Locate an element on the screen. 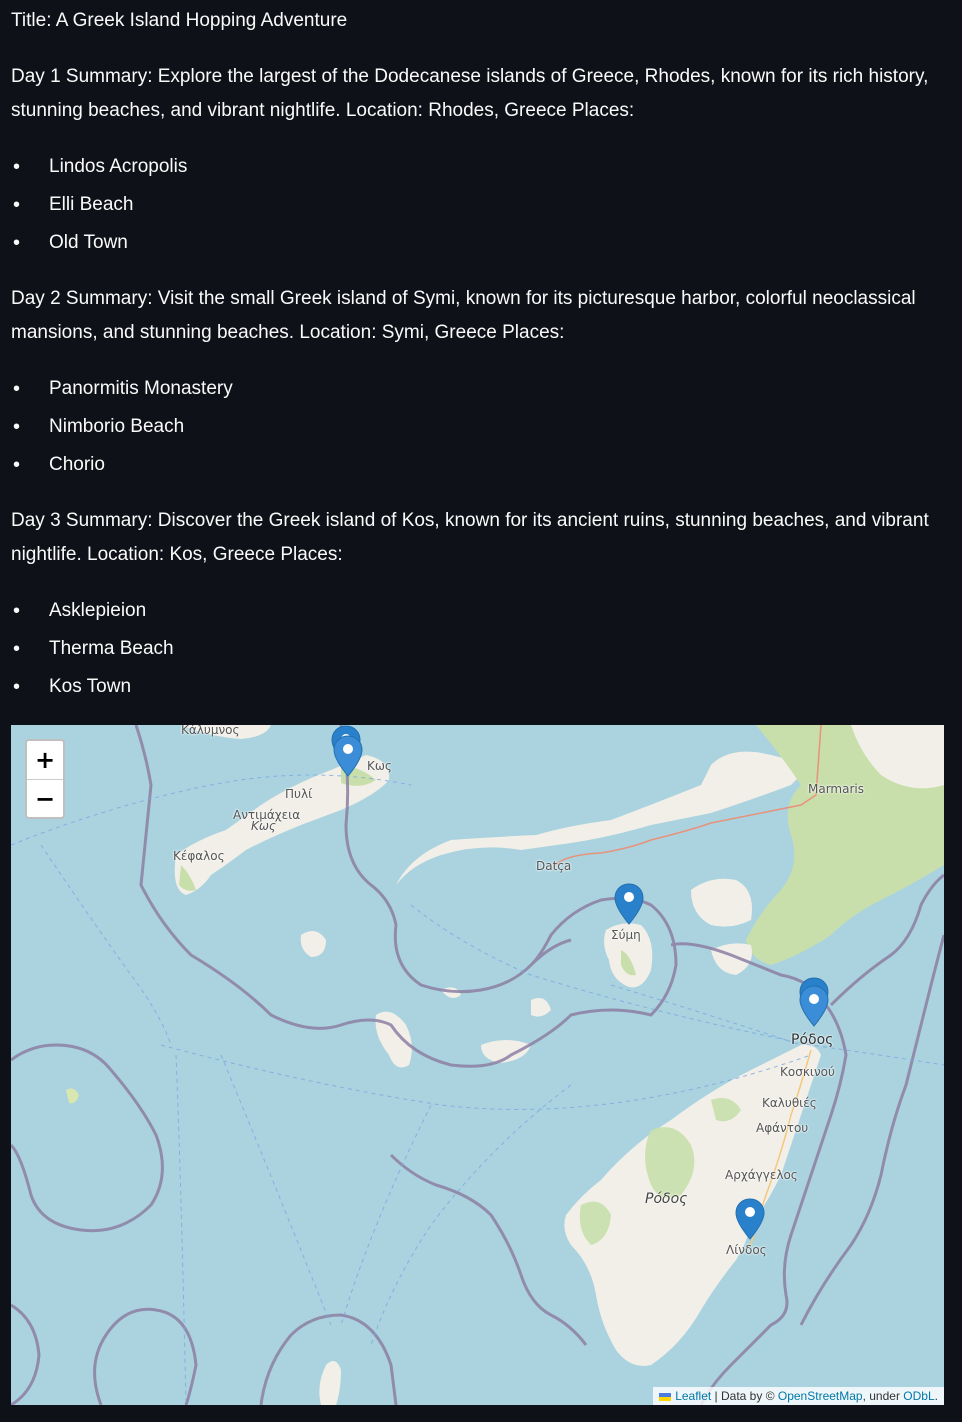  datca-peninsula is located at coordinates (603, 818).